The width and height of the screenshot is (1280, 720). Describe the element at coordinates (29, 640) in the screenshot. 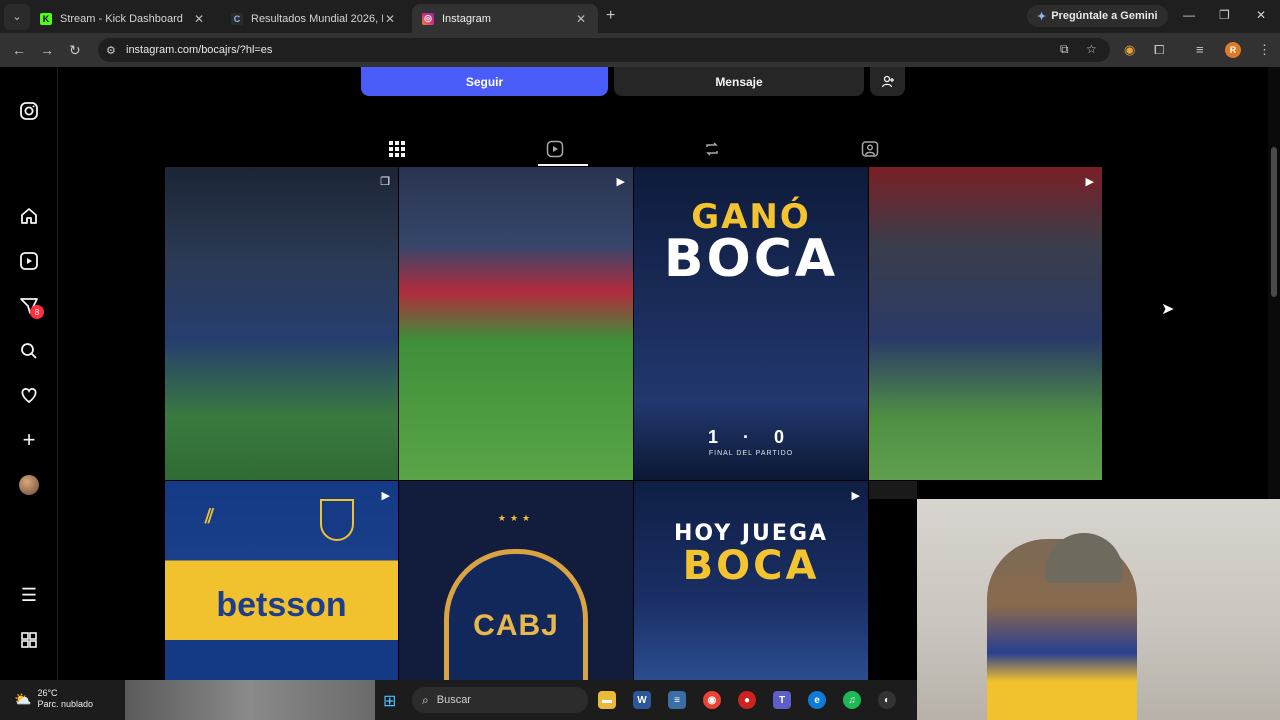

I see `meta-apps-icon` at that location.